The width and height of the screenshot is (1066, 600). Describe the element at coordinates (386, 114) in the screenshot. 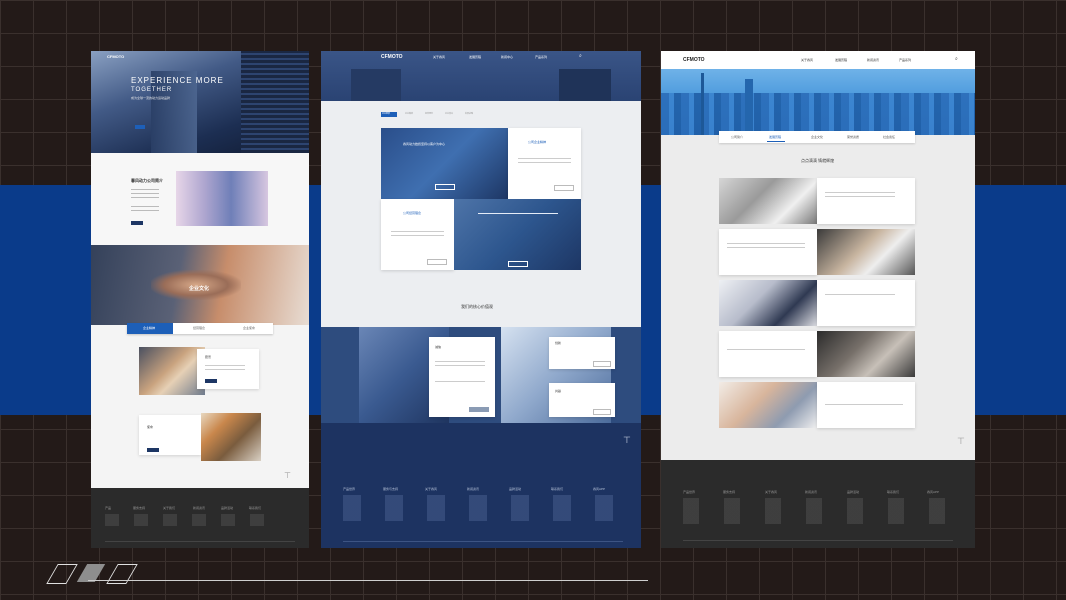

I see `tab-label: 企业愿景` at that location.